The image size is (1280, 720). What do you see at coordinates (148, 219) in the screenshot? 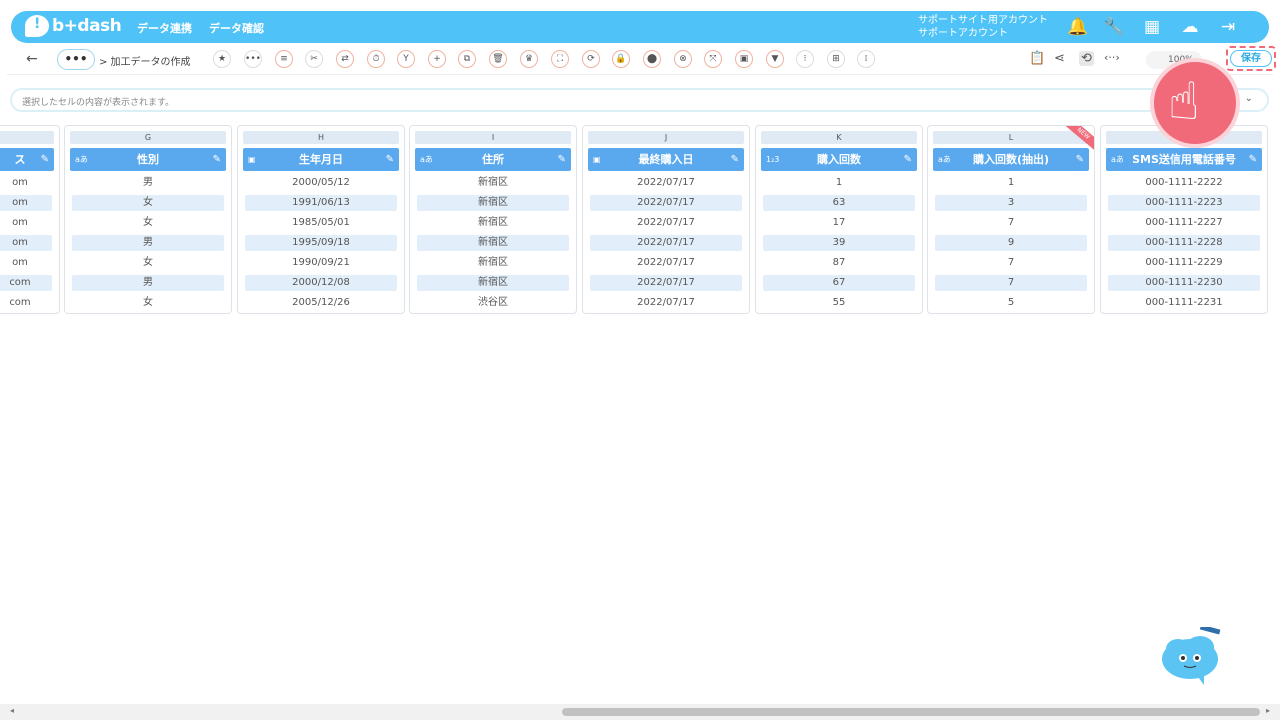
I see `column-card: Gaあ 性別 ✎ 男女女男女男女` at bounding box center [148, 219].